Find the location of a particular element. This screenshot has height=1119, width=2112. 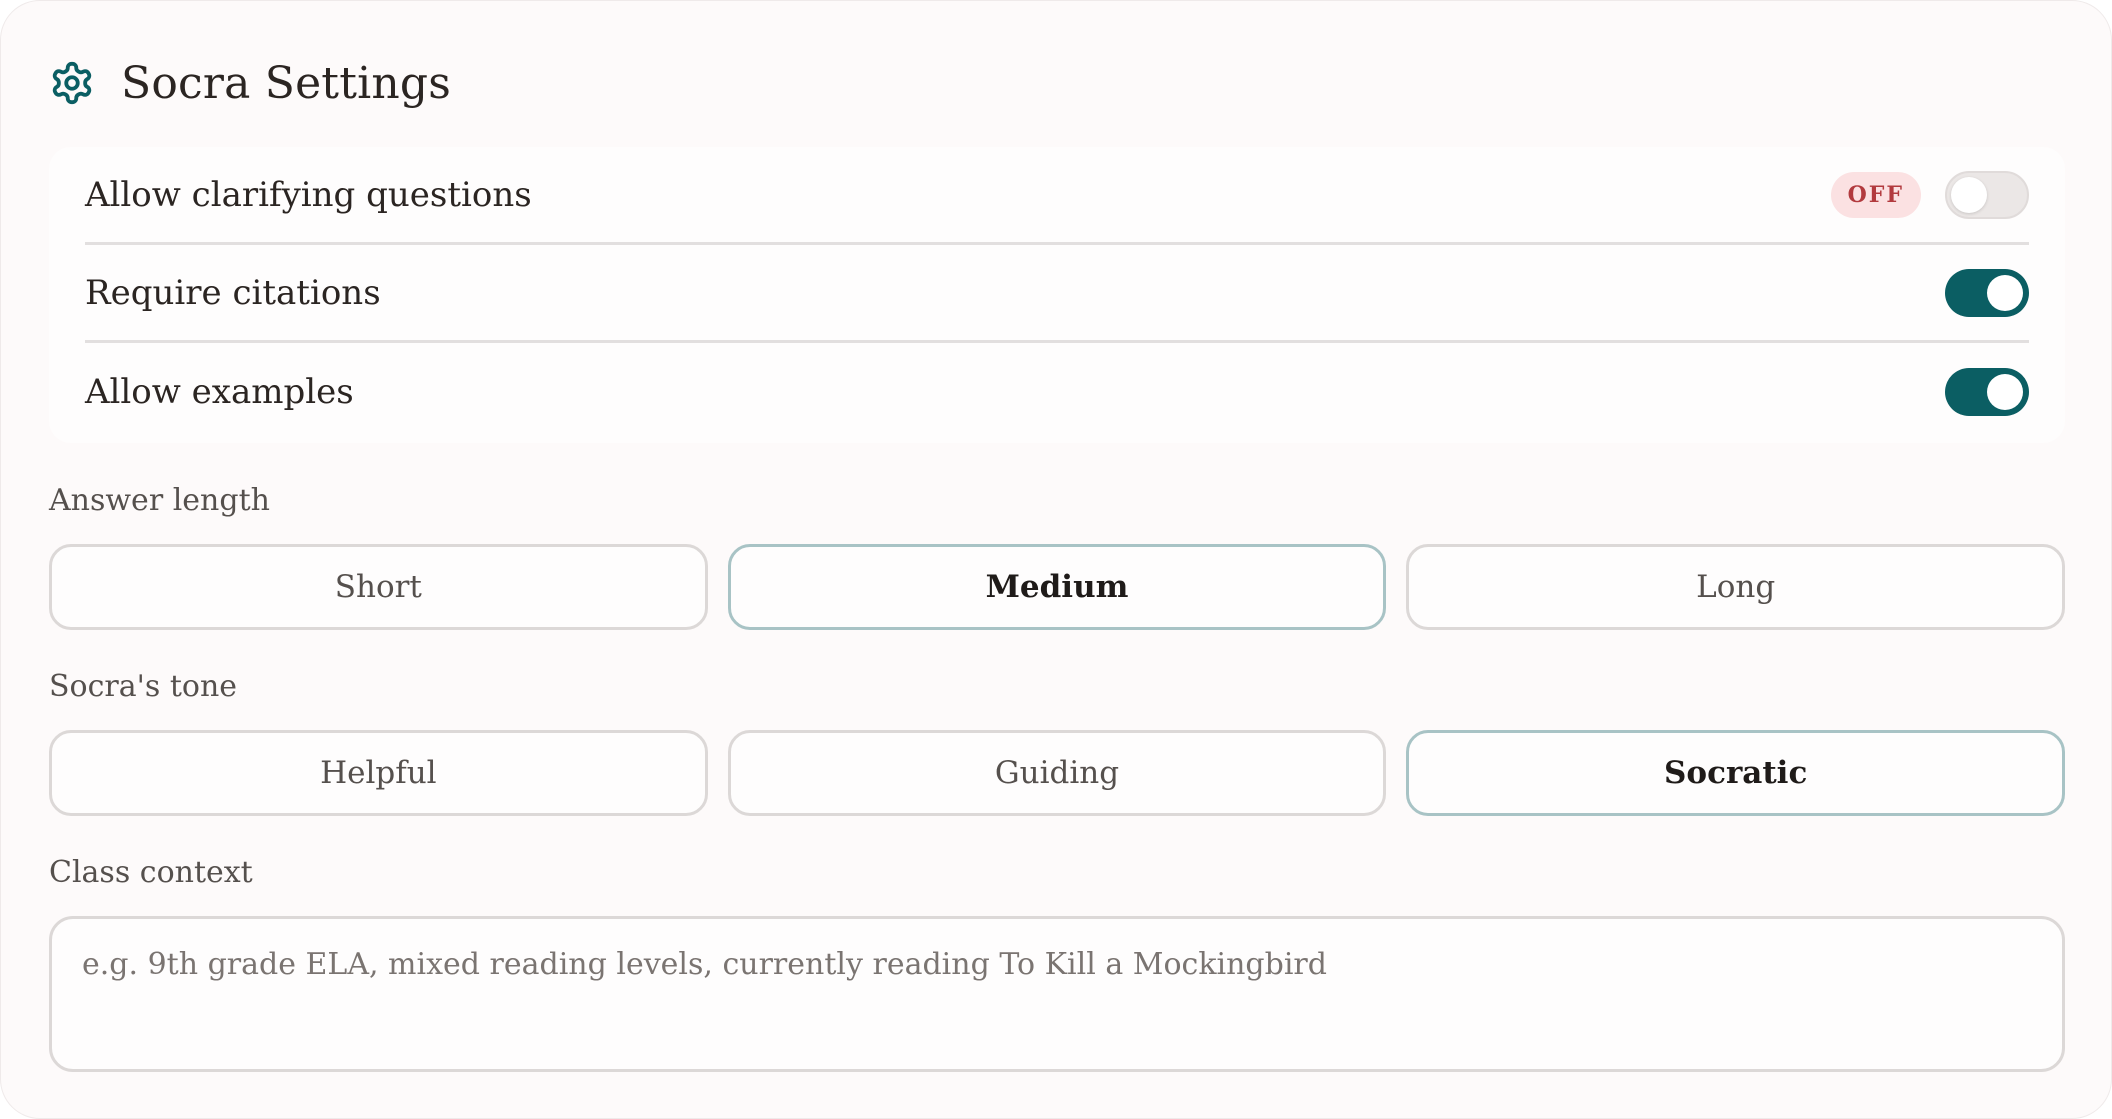

require-citations-toggle is located at coordinates (1987, 292).